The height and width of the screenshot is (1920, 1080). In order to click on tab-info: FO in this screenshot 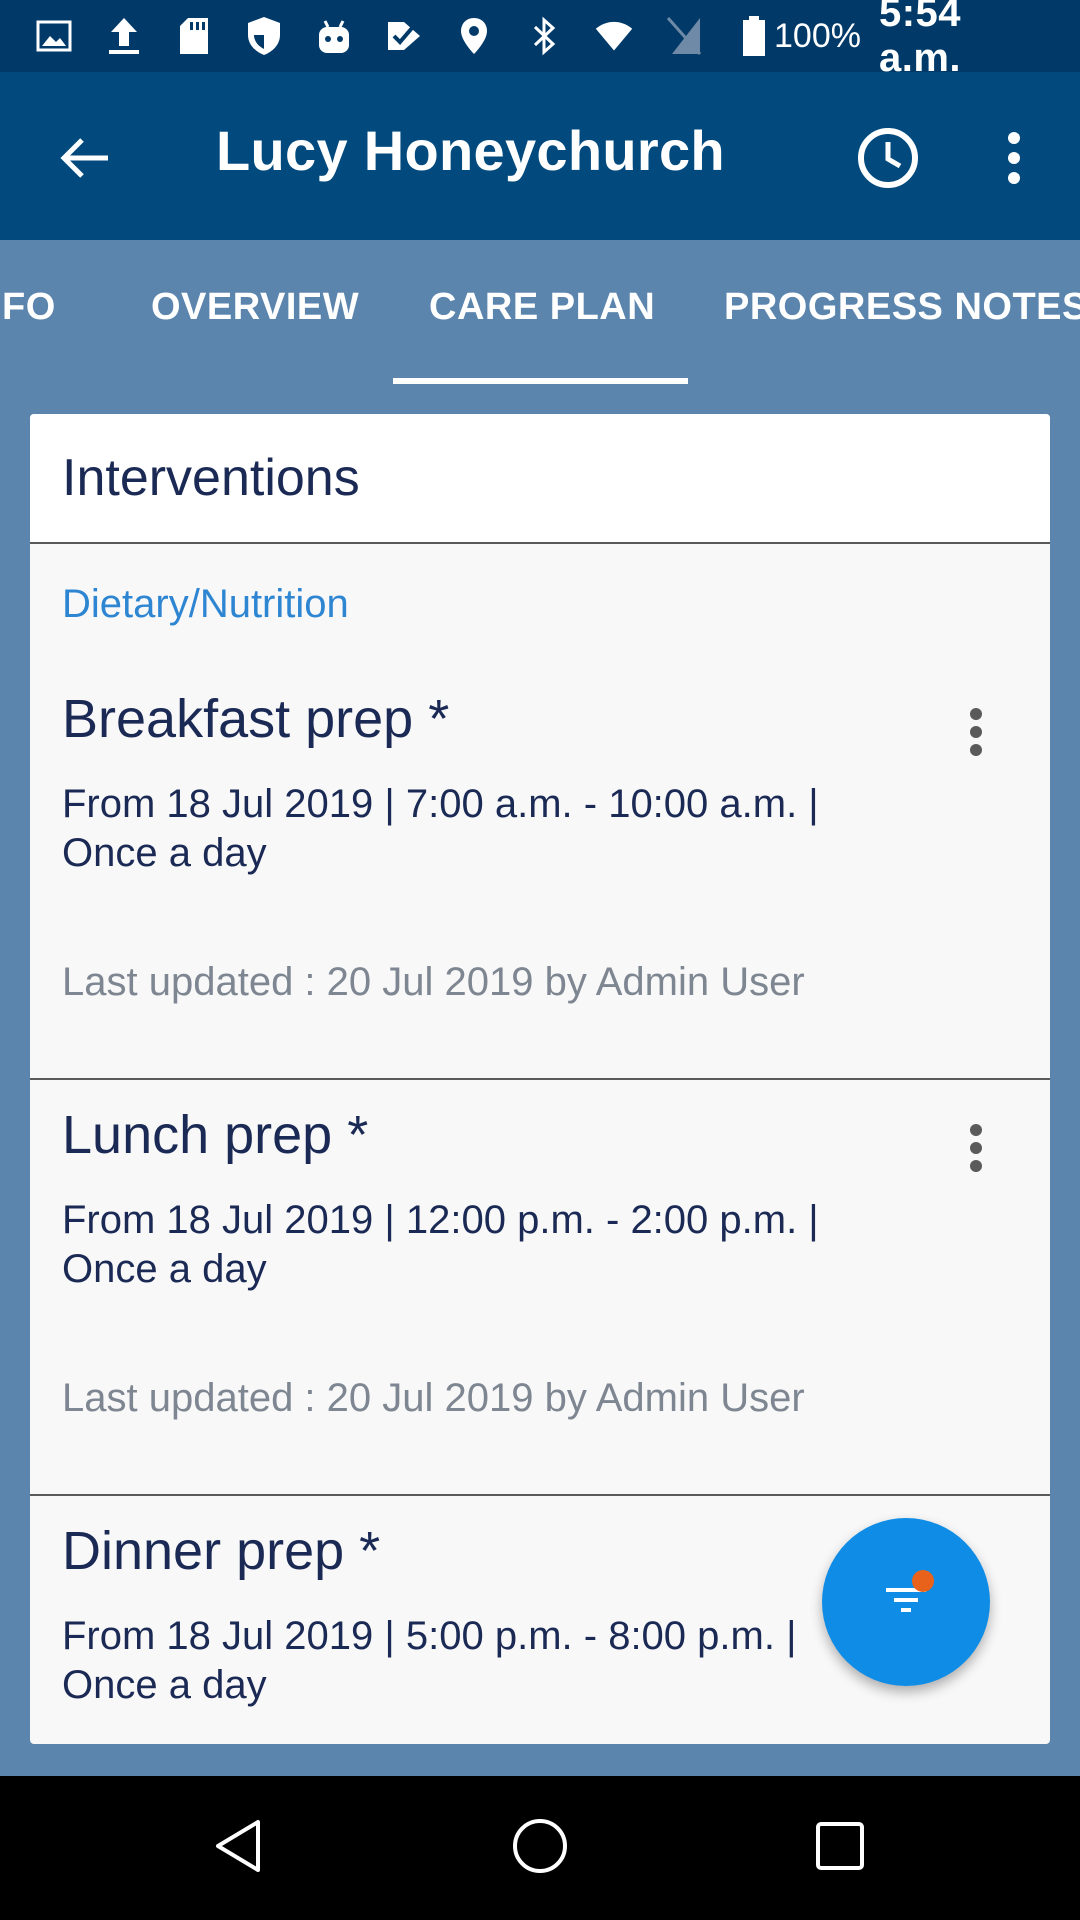, I will do `click(29, 307)`.